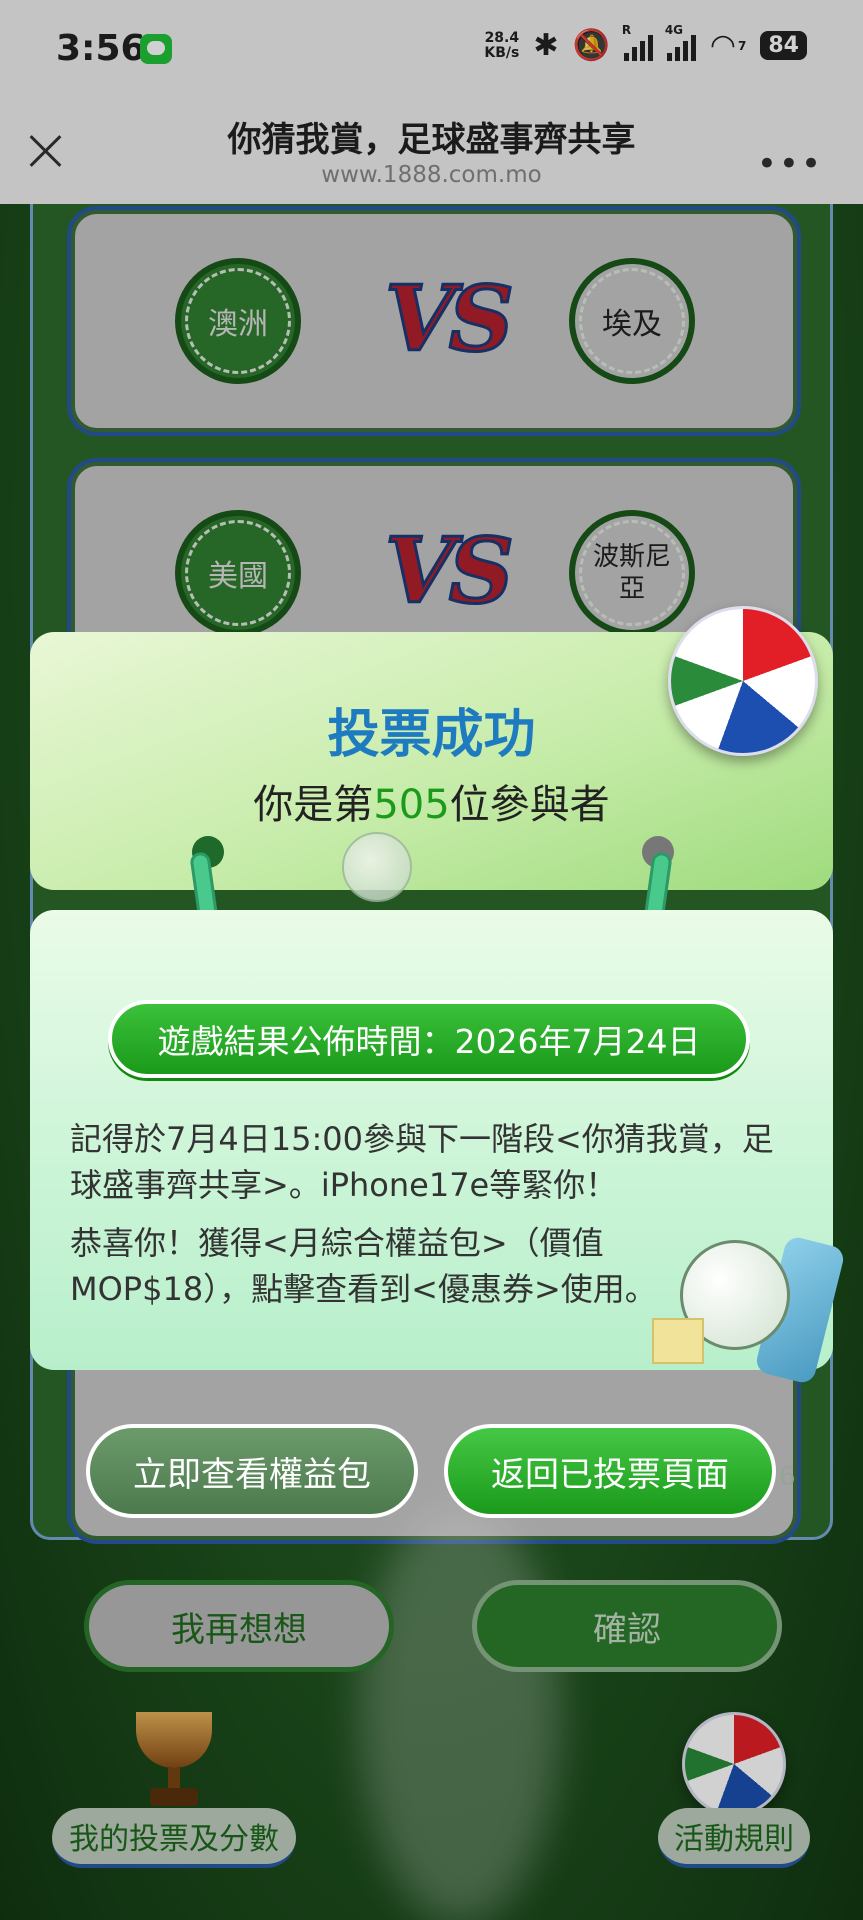  I want to click on more-options-icon: •••, so click(790, 164).